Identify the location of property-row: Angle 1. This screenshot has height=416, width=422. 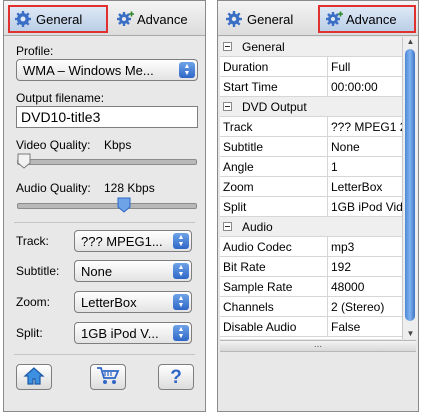
(311, 167).